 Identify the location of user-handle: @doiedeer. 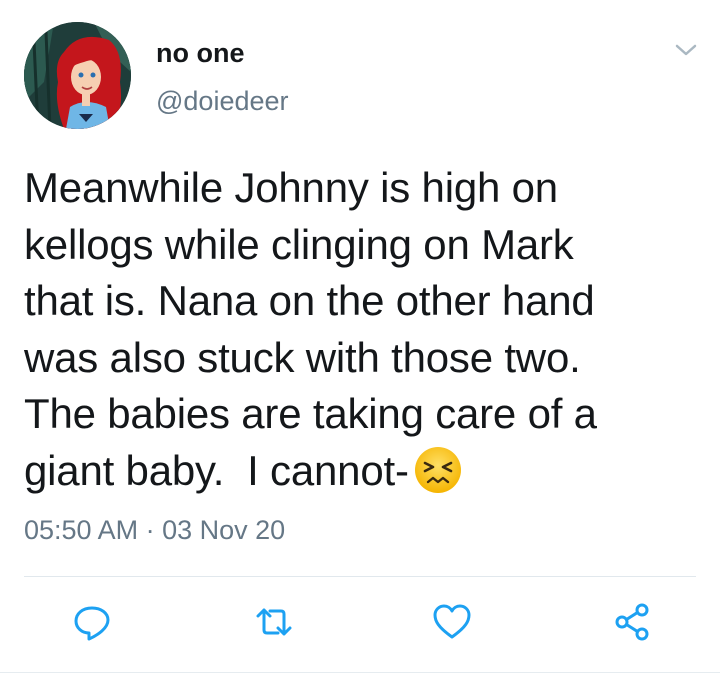
(222, 101).